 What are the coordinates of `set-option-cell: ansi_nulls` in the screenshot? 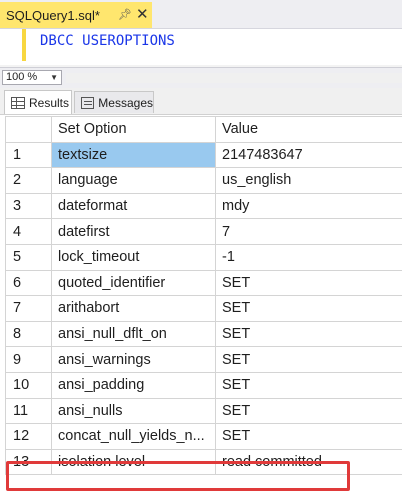 It's located at (133, 411).